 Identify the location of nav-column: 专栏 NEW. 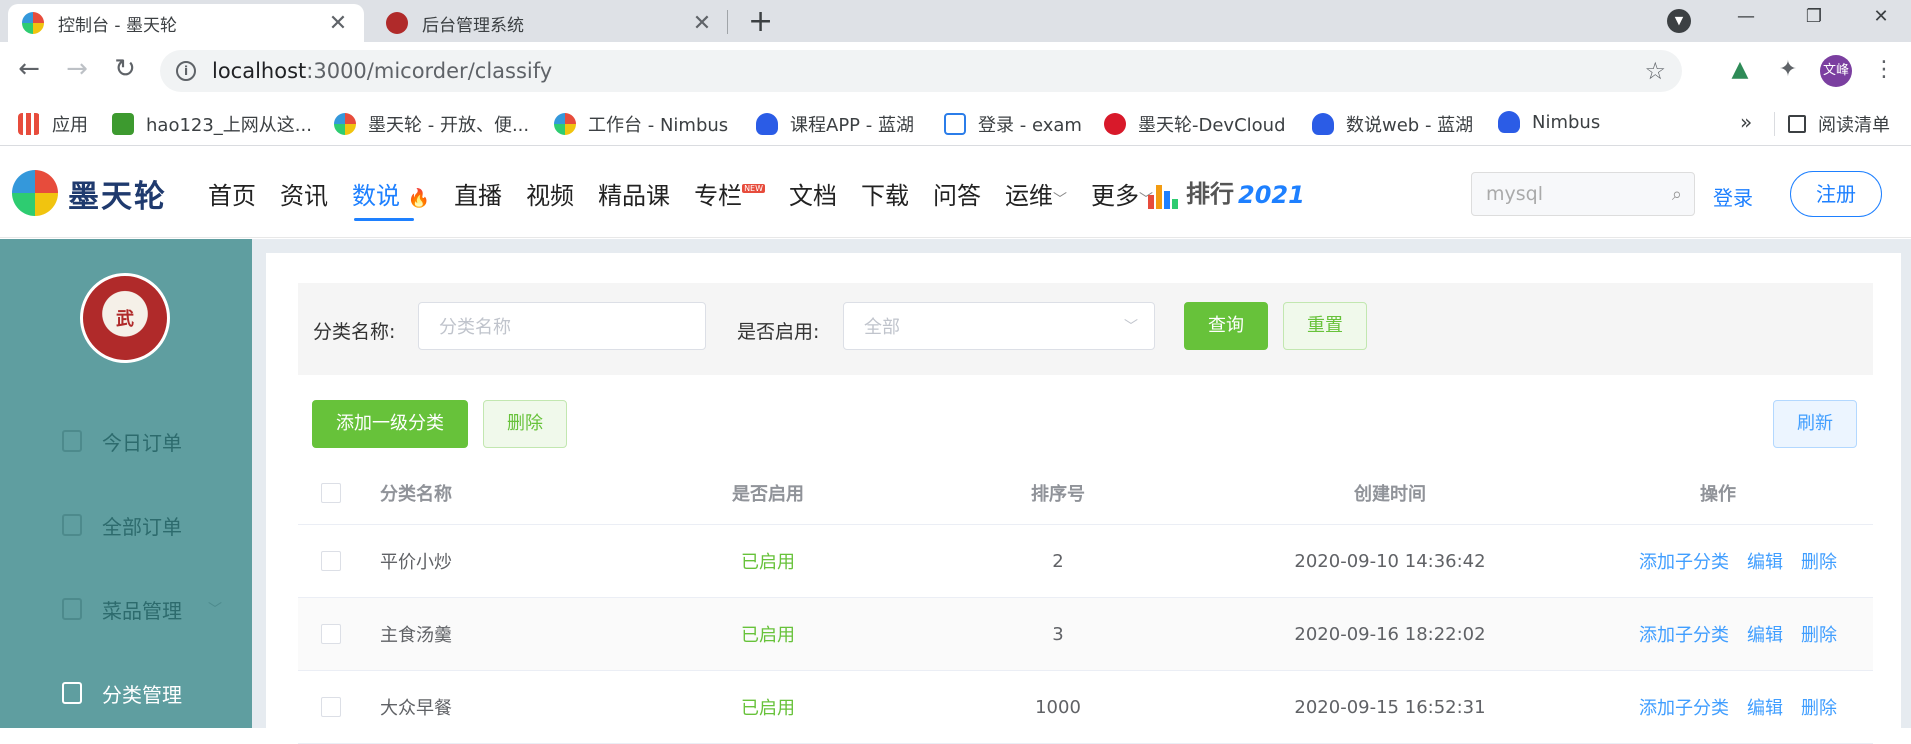
(730, 193).